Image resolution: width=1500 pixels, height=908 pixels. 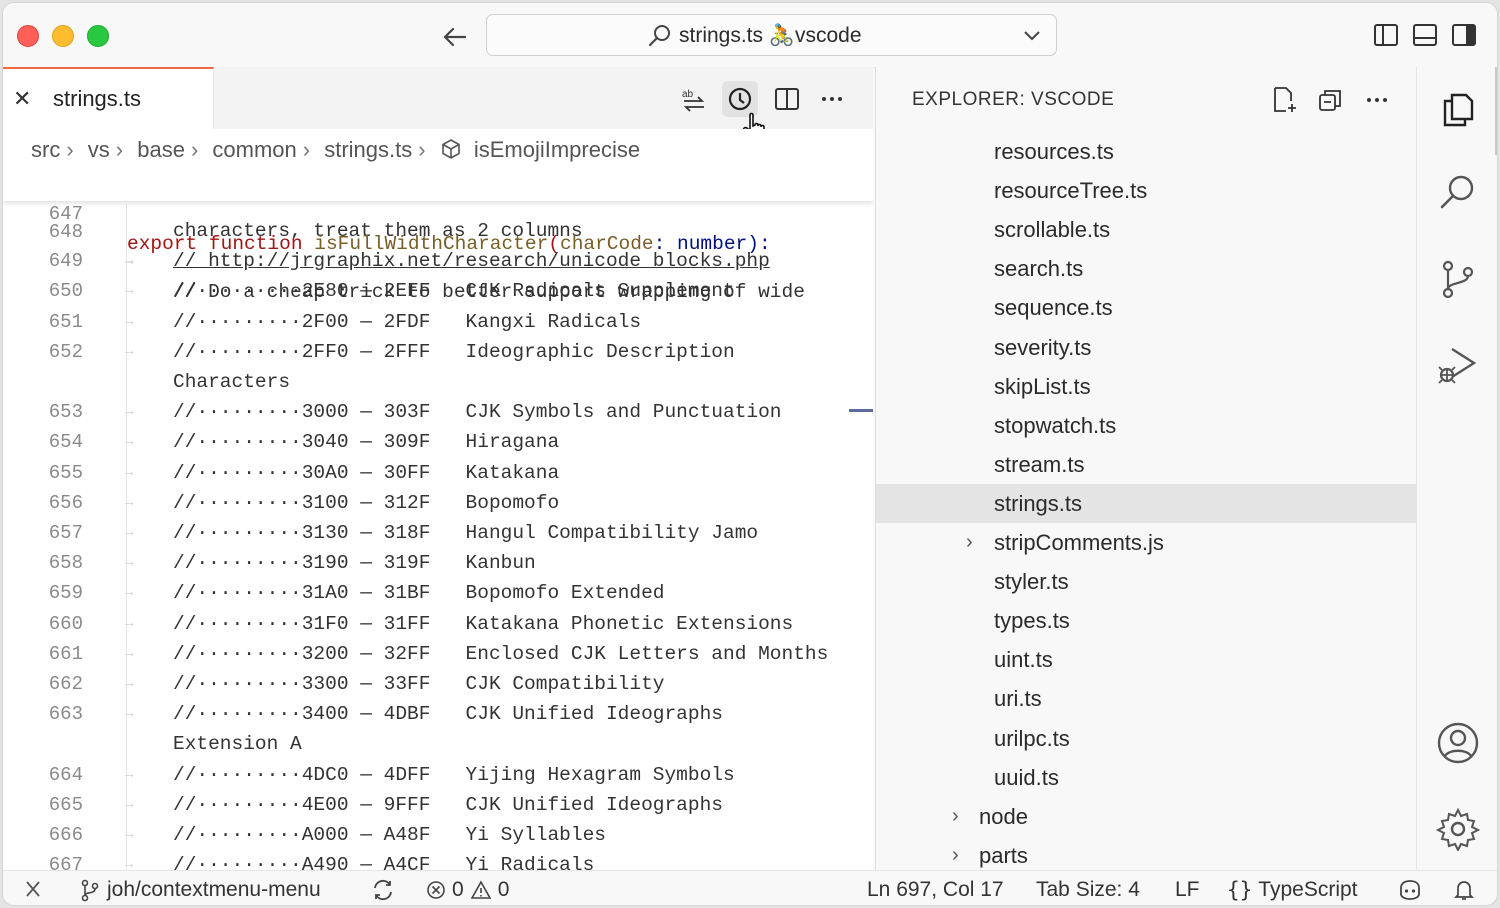 I want to click on tree-item-label: urilpc.ts, so click(x=1032, y=738).